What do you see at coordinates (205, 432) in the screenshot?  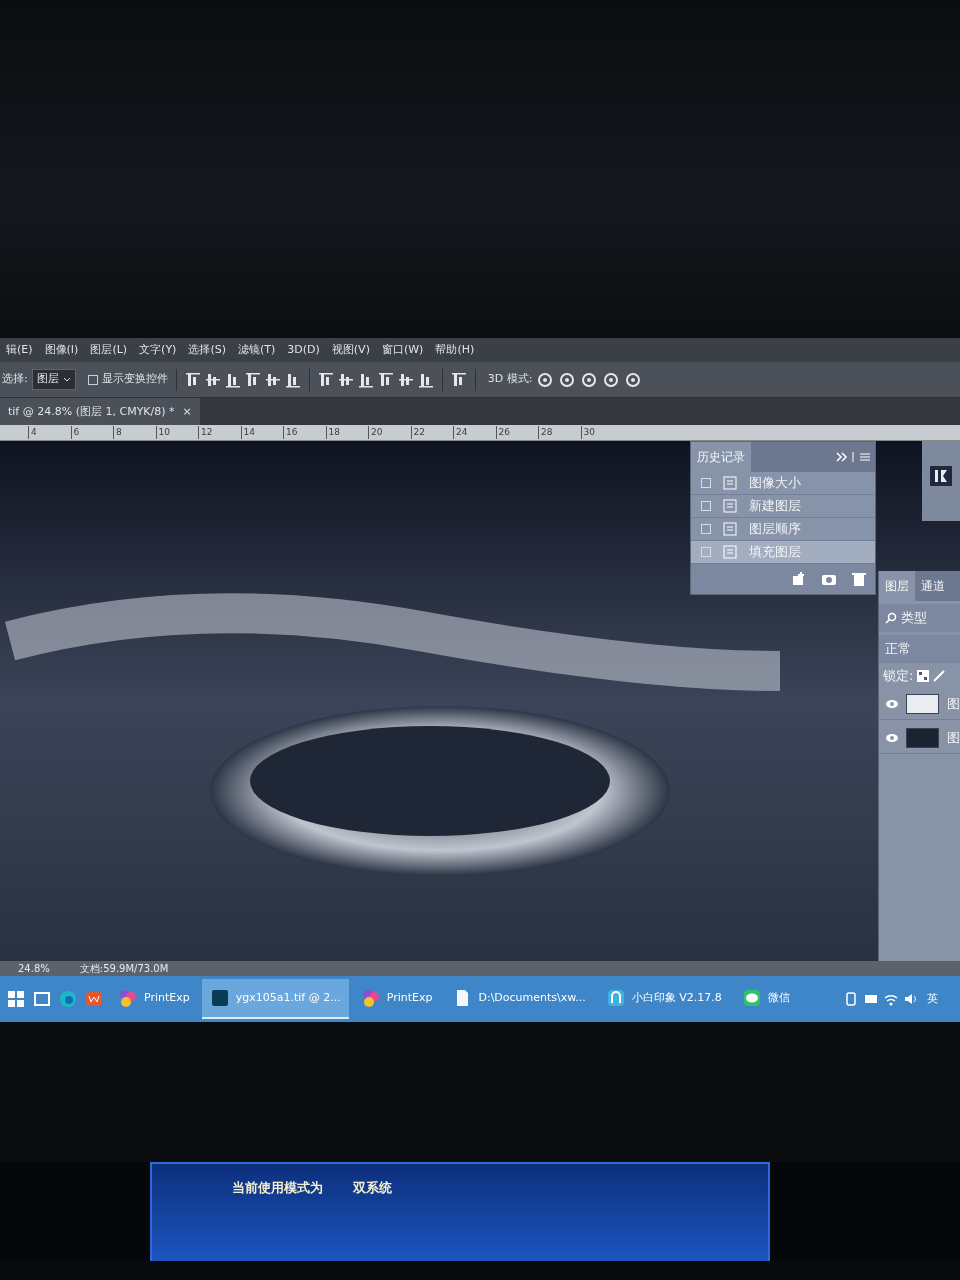 I see `ruler-label: 12` at bounding box center [205, 432].